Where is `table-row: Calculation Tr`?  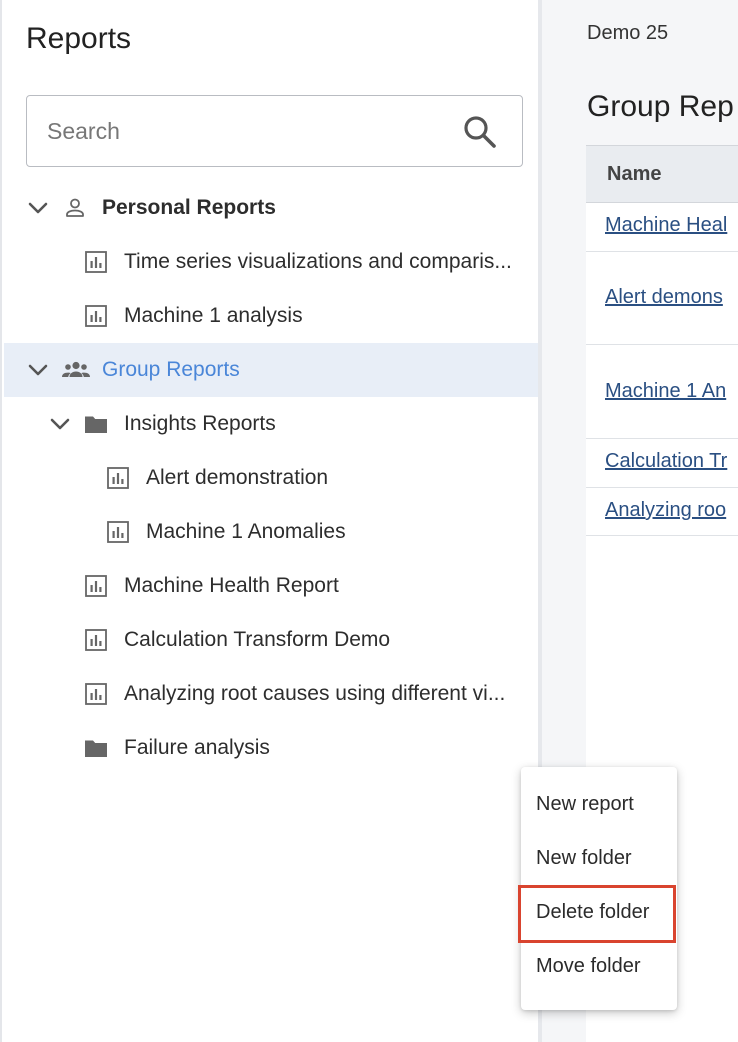 table-row: Calculation Tr is located at coordinates (662, 463).